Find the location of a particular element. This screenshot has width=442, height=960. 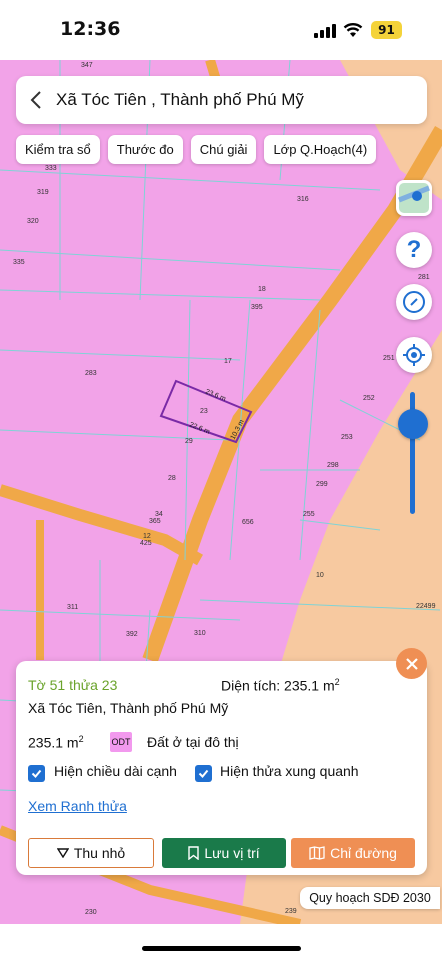

svg-text: 425 is located at coordinates (146, 543).